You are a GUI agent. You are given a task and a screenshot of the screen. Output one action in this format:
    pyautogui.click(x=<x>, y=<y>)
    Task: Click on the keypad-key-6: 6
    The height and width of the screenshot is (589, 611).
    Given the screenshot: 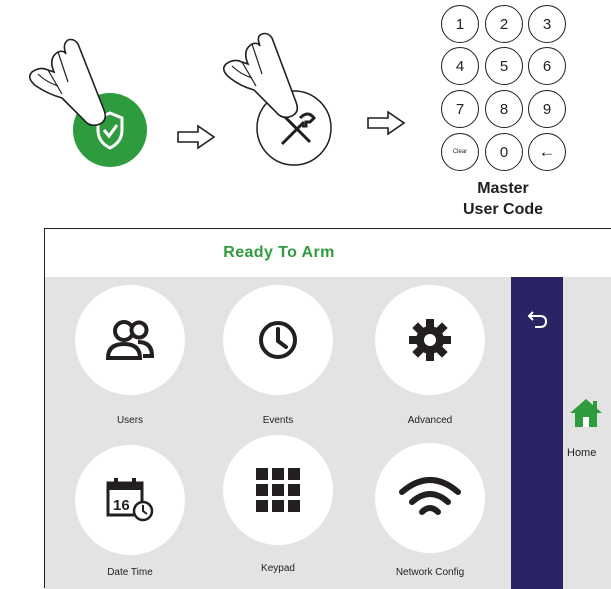 What is the action you would take?
    pyautogui.click(x=547, y=66)
    